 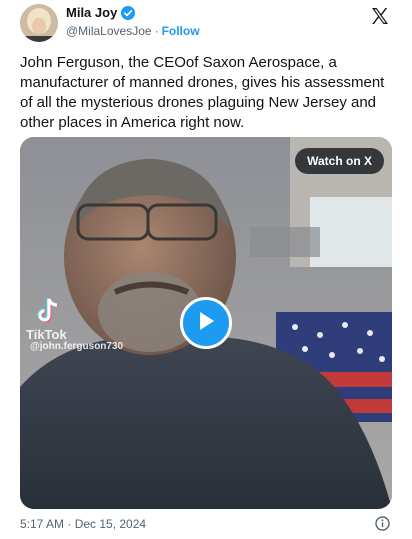 I want to click on tweet-timestamp: 5:17 AM · Dec 15, 2024, so click(x=83, y=524).